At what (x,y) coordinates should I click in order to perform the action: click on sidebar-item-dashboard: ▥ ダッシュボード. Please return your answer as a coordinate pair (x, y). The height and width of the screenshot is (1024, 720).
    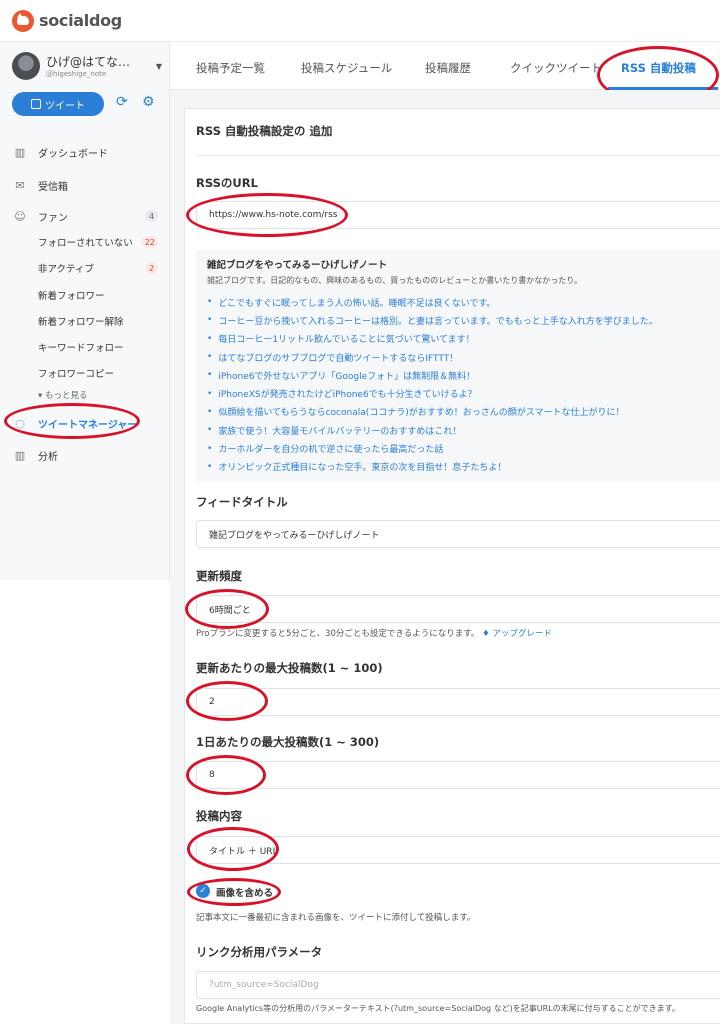
    Looking at the image, I should click on (85, 152).